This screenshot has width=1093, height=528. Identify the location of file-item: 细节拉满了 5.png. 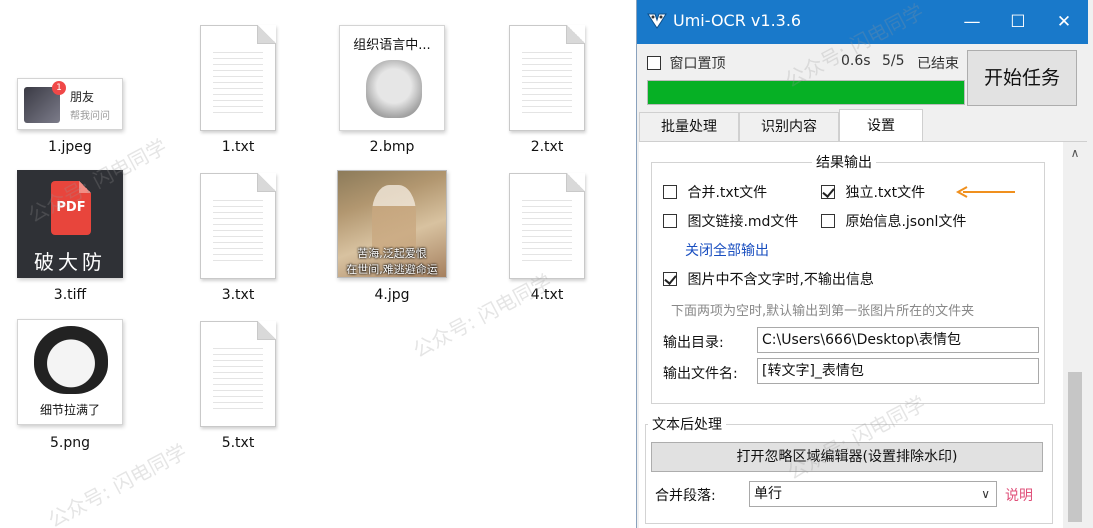
(70, 230).